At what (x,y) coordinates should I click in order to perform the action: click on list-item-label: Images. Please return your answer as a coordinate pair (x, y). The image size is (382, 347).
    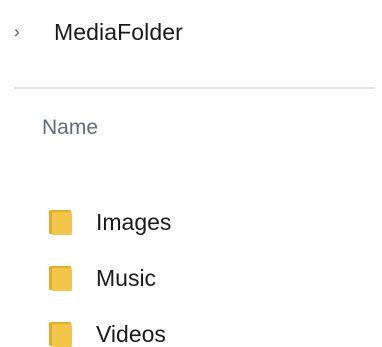
    Looking at the image, I should click on (134, 221).